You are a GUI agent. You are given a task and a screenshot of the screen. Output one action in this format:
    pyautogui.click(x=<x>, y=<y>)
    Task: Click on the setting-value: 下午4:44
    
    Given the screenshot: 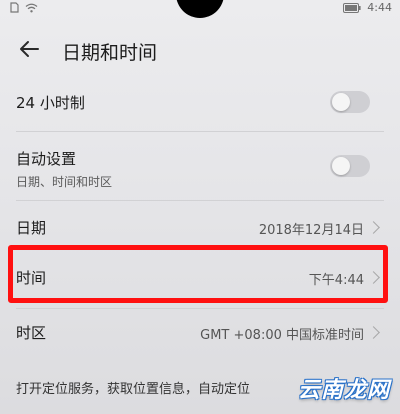 What is the action you would take?
    pyautogui.click(x=336, y=280)
    